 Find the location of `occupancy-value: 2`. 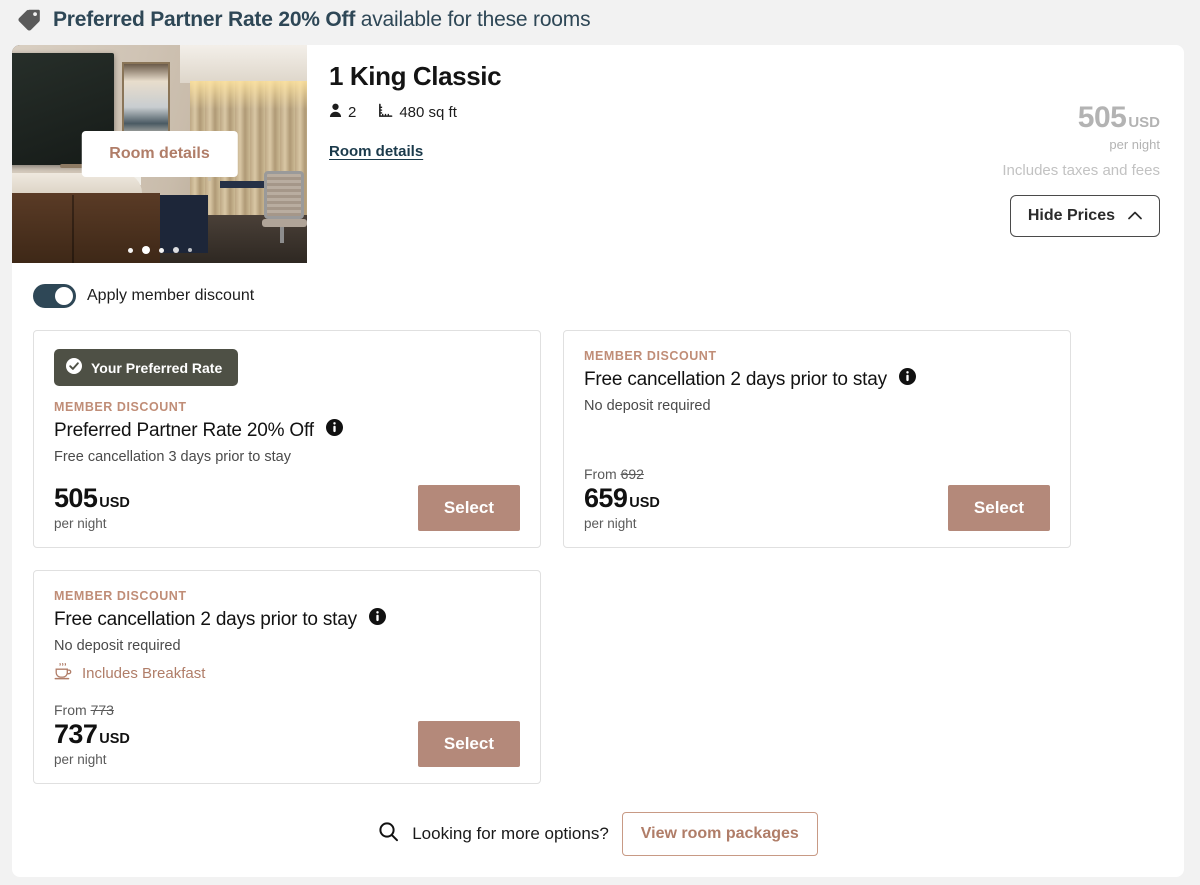

occupancy-value: 2 is located at coordinates (352, 112).